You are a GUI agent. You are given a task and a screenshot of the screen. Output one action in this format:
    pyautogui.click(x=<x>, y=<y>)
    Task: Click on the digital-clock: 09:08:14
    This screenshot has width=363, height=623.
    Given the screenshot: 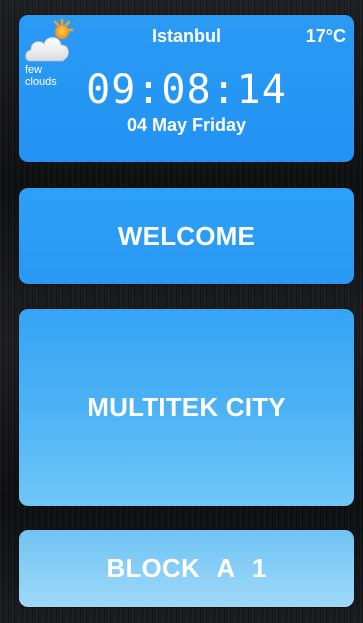 What is the action you would take?
    pyautogui.click(x=186, y=90)
    